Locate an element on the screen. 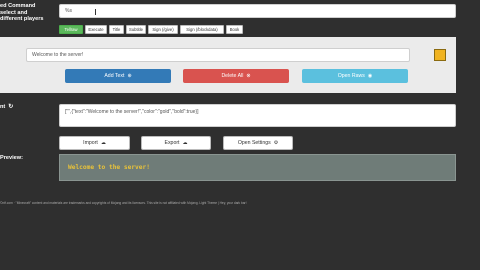 Image resolution: width=480 pixels, height=270 pixels. json-label-text: nt is located at coordinates (3, 107).